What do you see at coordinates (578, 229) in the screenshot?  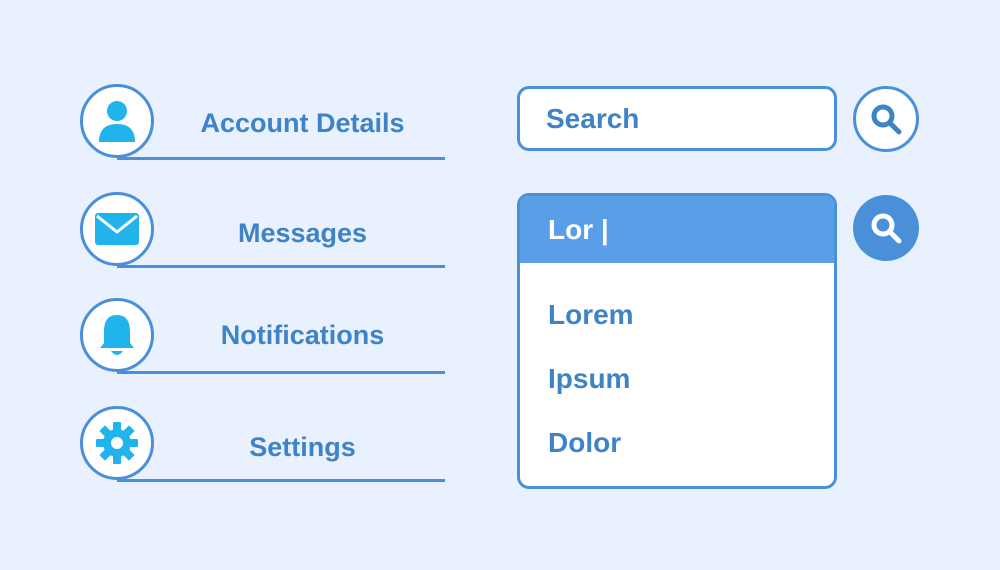 I see `autocomplete-input-value: Lor |` at bounding box center [578, 229].